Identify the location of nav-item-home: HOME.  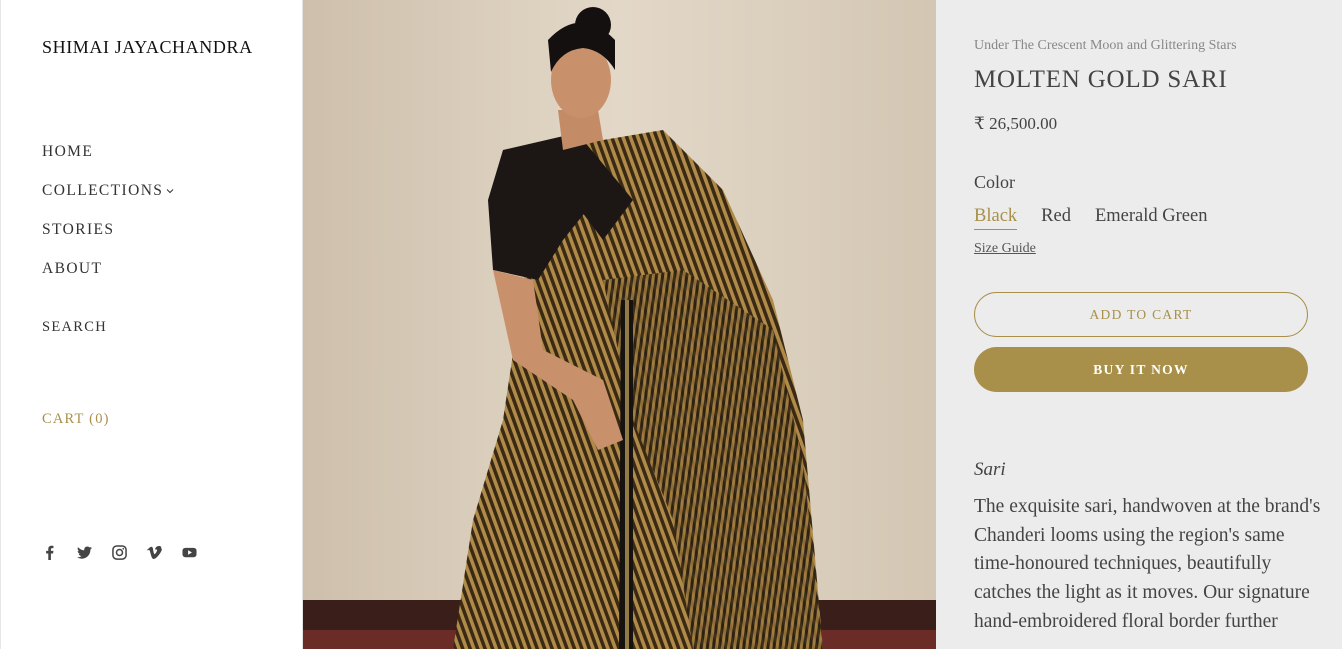
(108, 161).